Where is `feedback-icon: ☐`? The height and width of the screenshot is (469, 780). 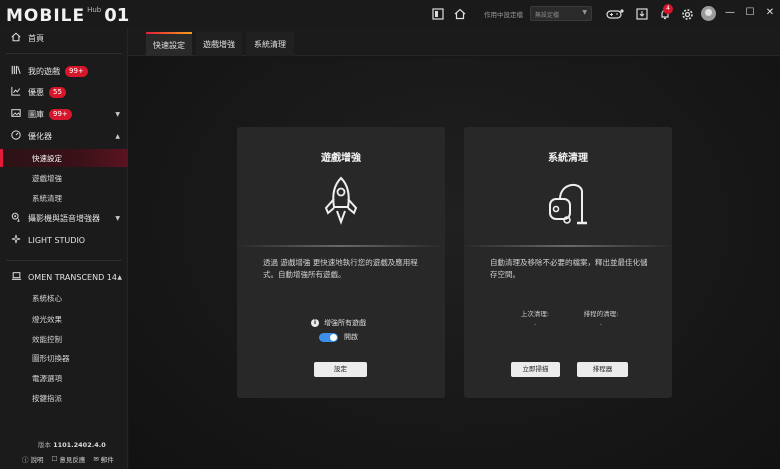 feedback-icon: ☐ is located at coordinates (54, 459).